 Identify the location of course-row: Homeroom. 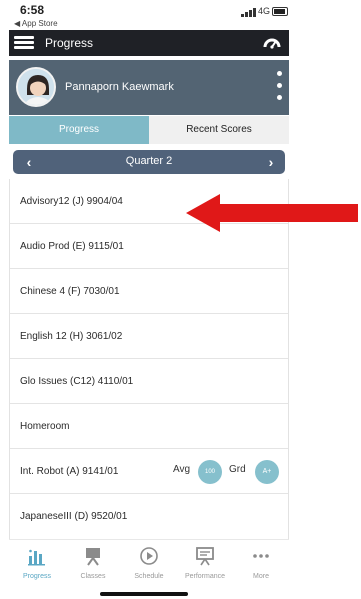
(149, 426).